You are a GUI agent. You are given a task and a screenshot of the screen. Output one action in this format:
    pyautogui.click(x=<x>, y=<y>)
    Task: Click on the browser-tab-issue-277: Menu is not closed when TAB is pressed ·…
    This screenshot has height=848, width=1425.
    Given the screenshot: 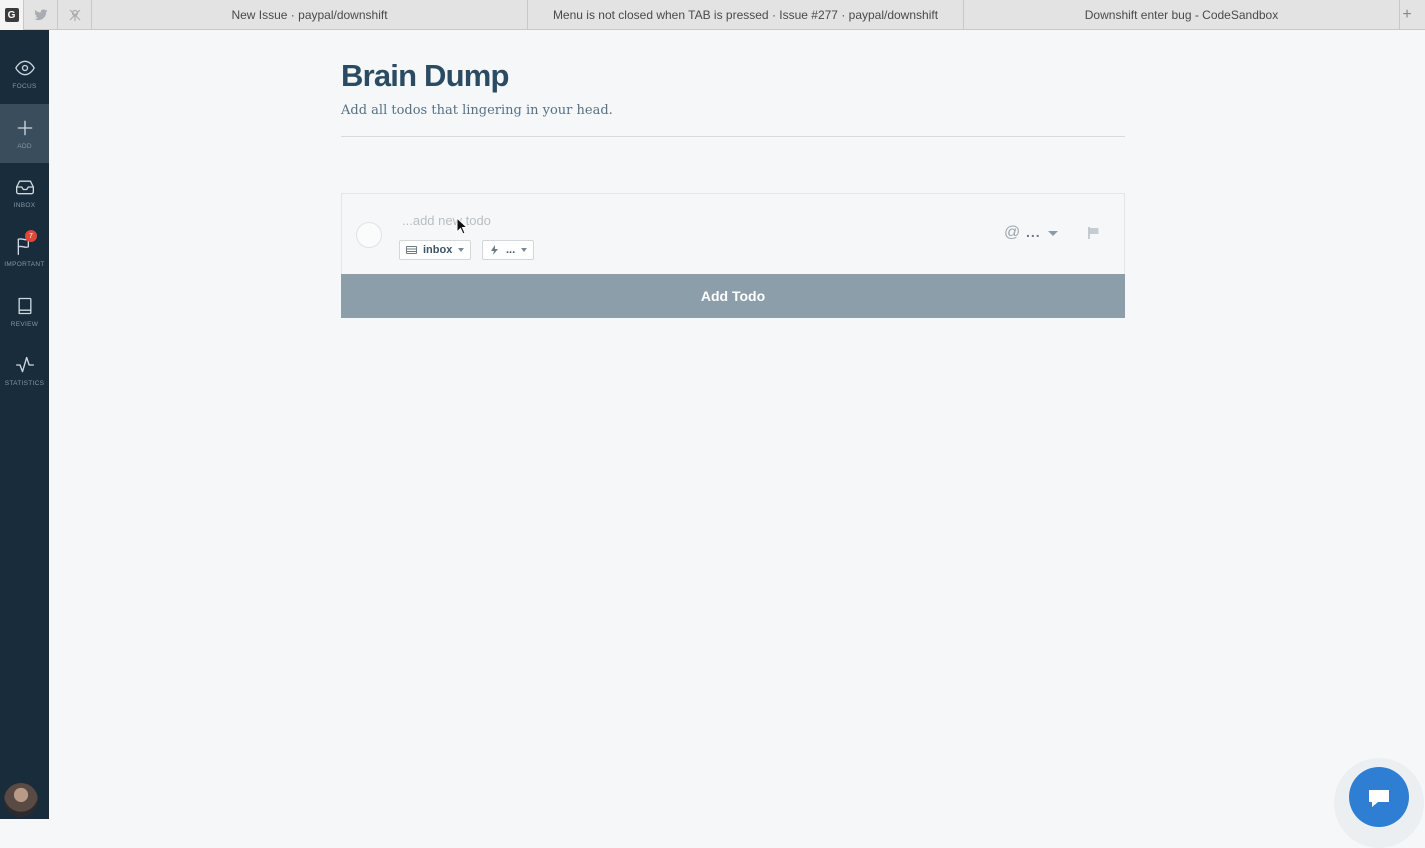 What is the action you would take?
    pyautogui.click(x=746, y=15)
    